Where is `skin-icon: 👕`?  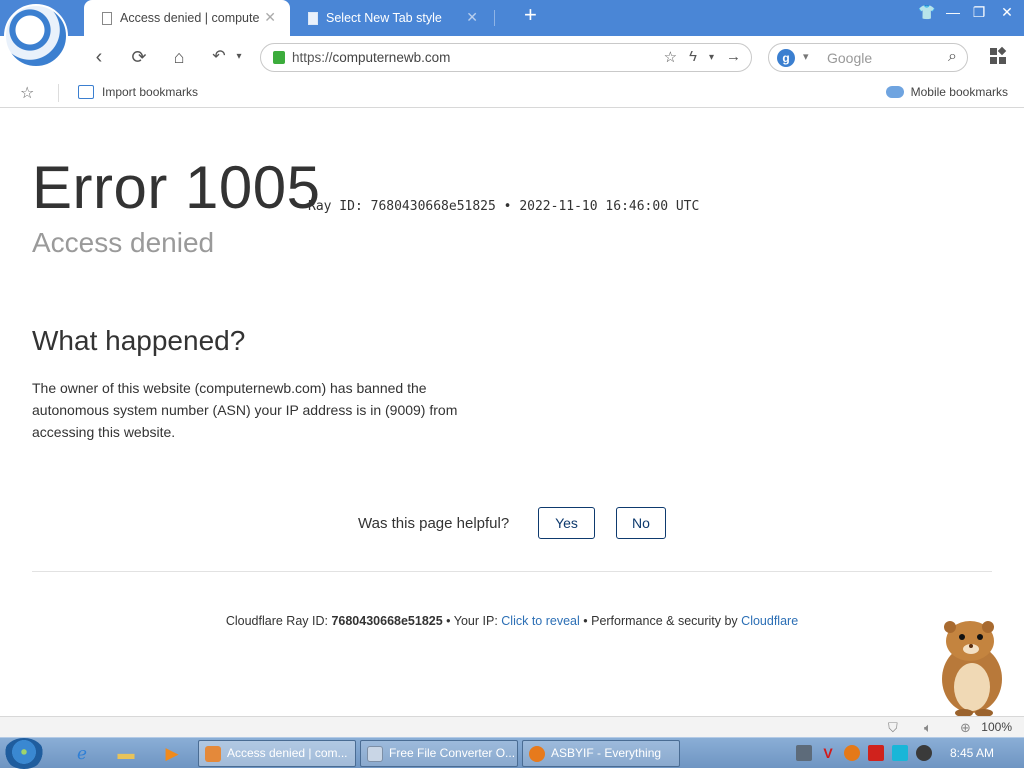 skin-icon: 👕 is located at coordinates (927, 12).